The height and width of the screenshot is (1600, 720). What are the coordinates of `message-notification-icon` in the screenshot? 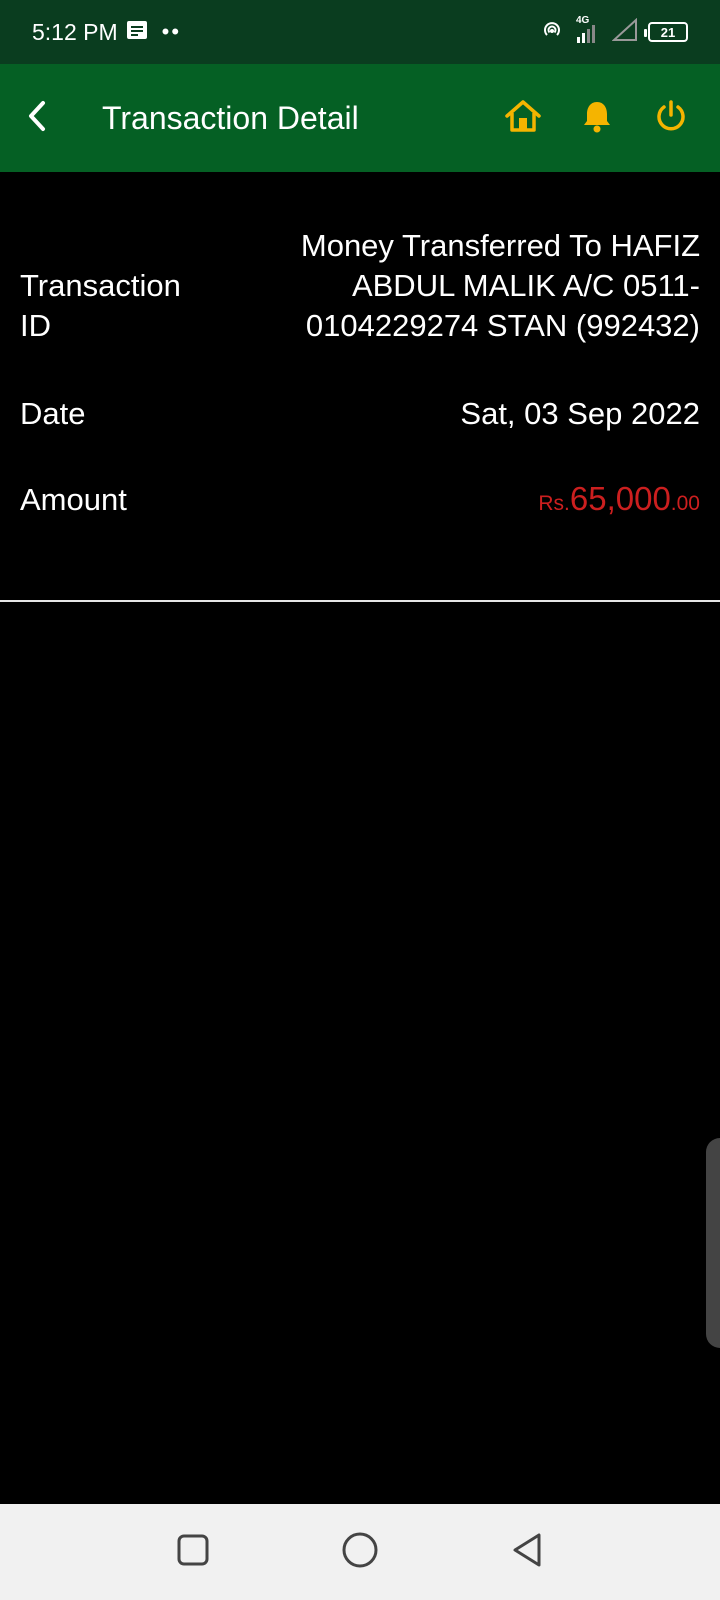 It's located at (137, 32).